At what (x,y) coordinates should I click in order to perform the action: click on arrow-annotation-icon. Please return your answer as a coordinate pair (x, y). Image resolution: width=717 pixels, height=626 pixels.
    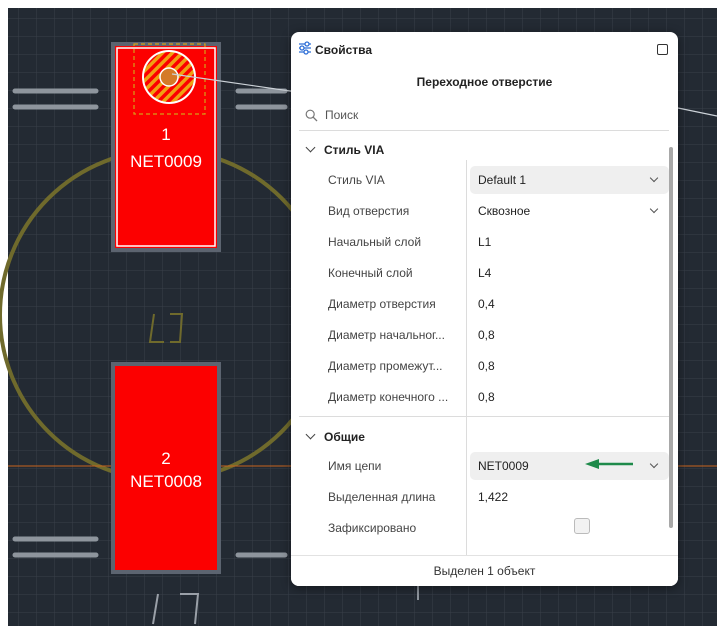
    Looking at the image, I should click on (609, 464).